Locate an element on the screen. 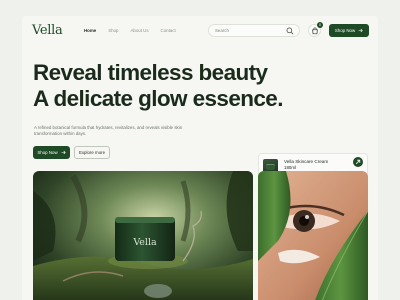 The width and height of the screenshot is (400, 300). arrow-up-right-icon is located at coordinates (358, 162).